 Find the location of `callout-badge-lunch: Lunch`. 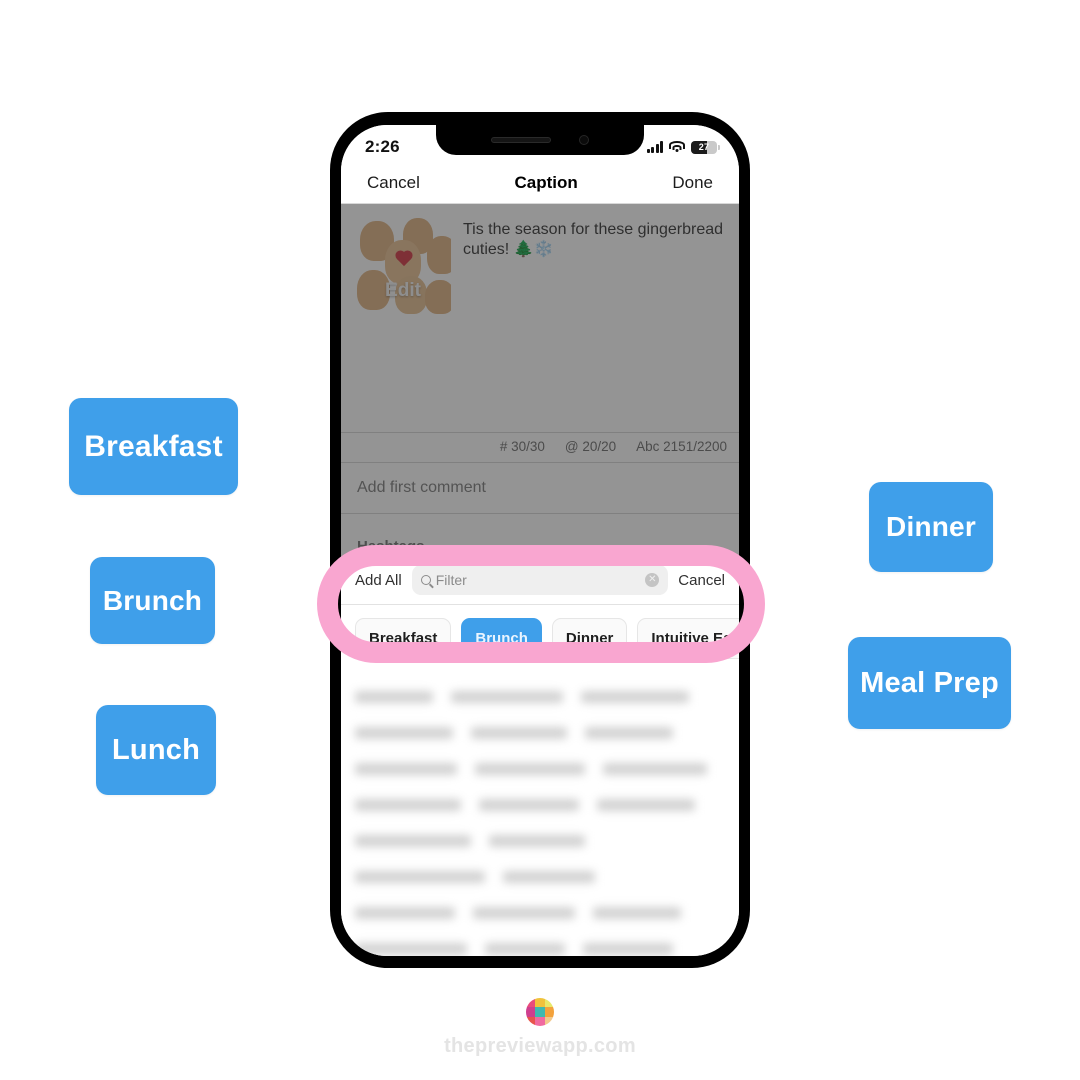

callout-badge-lunch: Lunch is located at coordinates (156, 750).